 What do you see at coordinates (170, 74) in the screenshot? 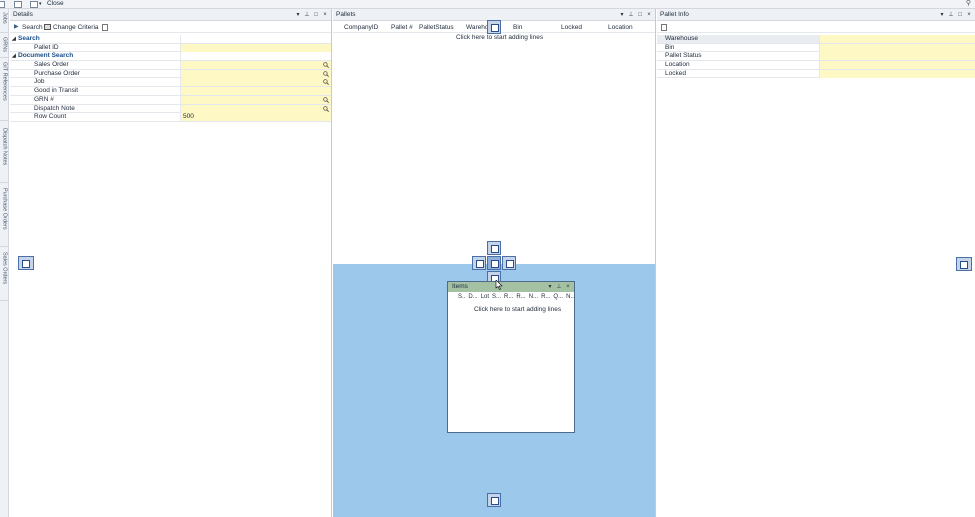
I see `row-purchase-order: Purchase Order` at bounding box center [170, 74].